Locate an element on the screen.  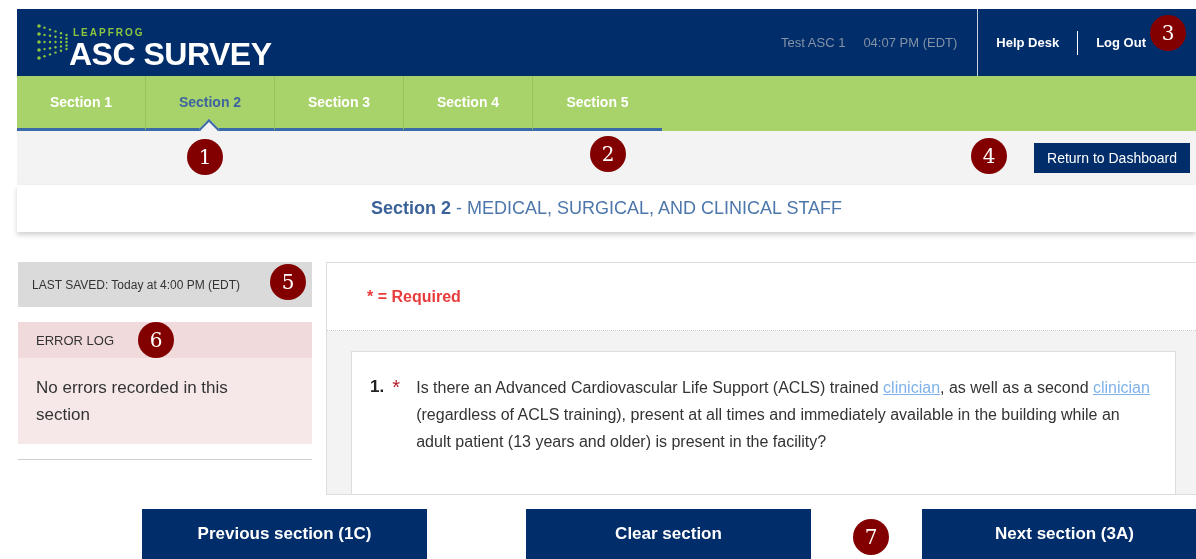
user-name: Test ASC 1 is located at coordinates (813, 42).